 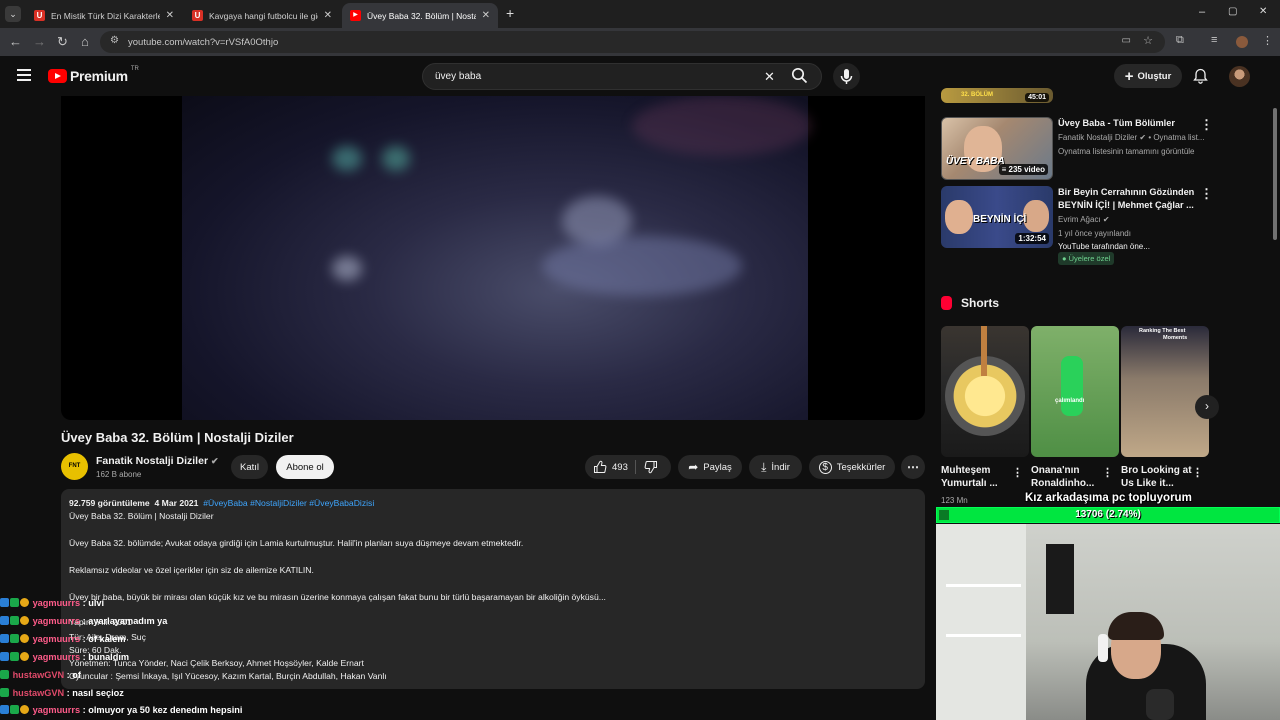 I want to click on join-button: Katıl, so click(x=249, y=467).